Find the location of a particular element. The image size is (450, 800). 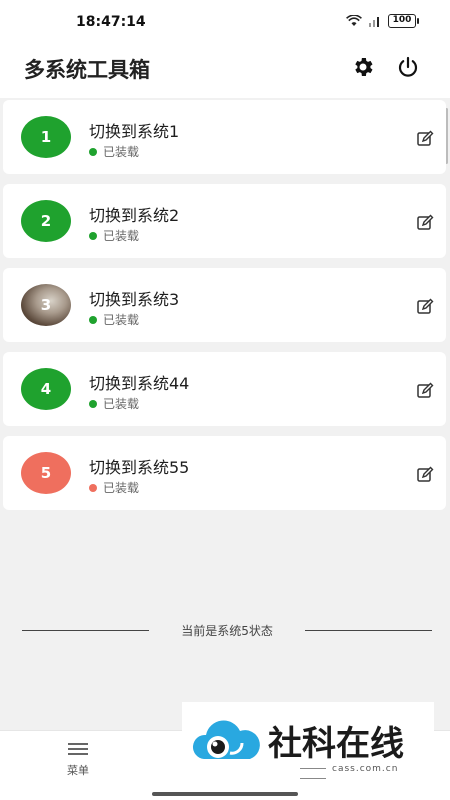

menu-label: 菜单 is located at coordinates (78, 770).